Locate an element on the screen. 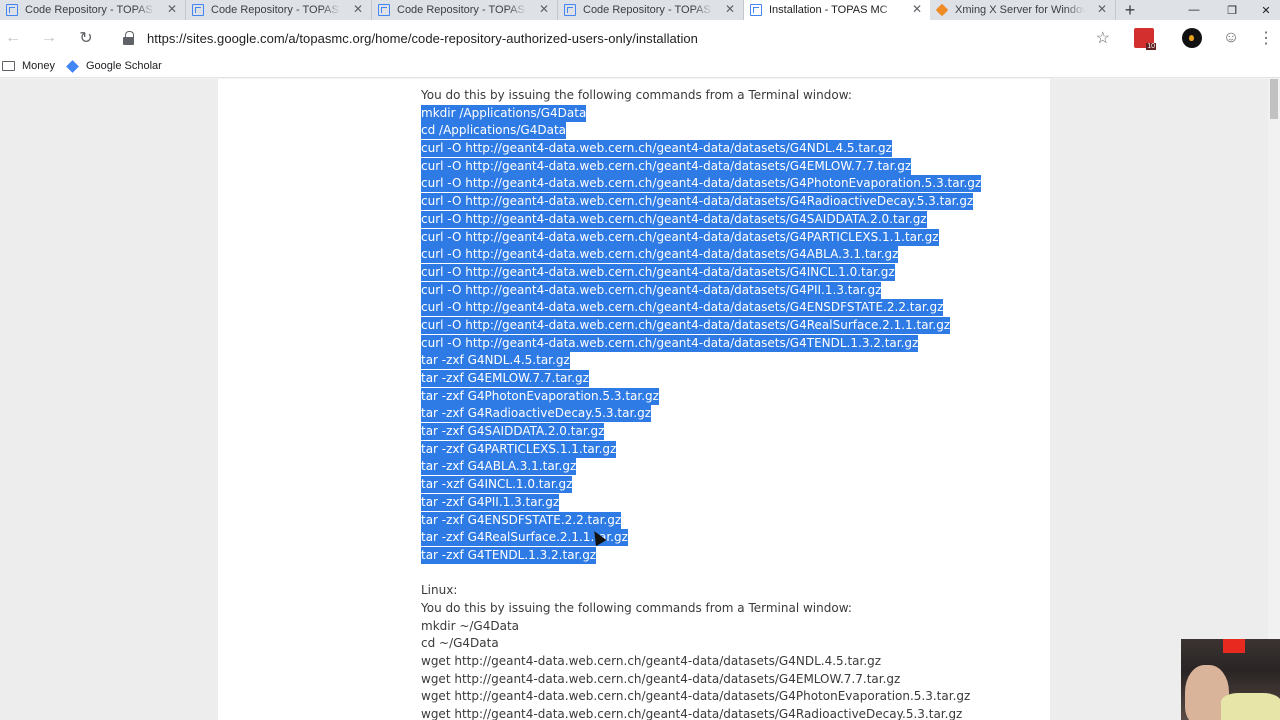 The width and height of the screenshot is (1280, 720). new-tab-button: + is located at coordinates (1130, 10).